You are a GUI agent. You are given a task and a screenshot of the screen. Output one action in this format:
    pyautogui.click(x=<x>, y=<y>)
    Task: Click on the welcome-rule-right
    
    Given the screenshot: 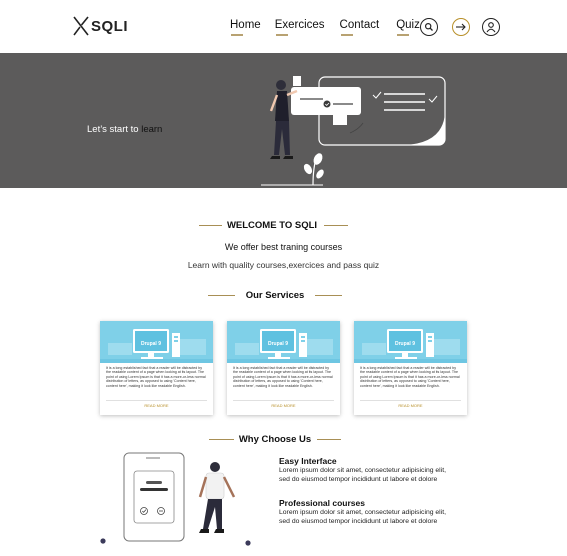 What is the action you would take?
    pyautogui.click(x=336, y=226)
    